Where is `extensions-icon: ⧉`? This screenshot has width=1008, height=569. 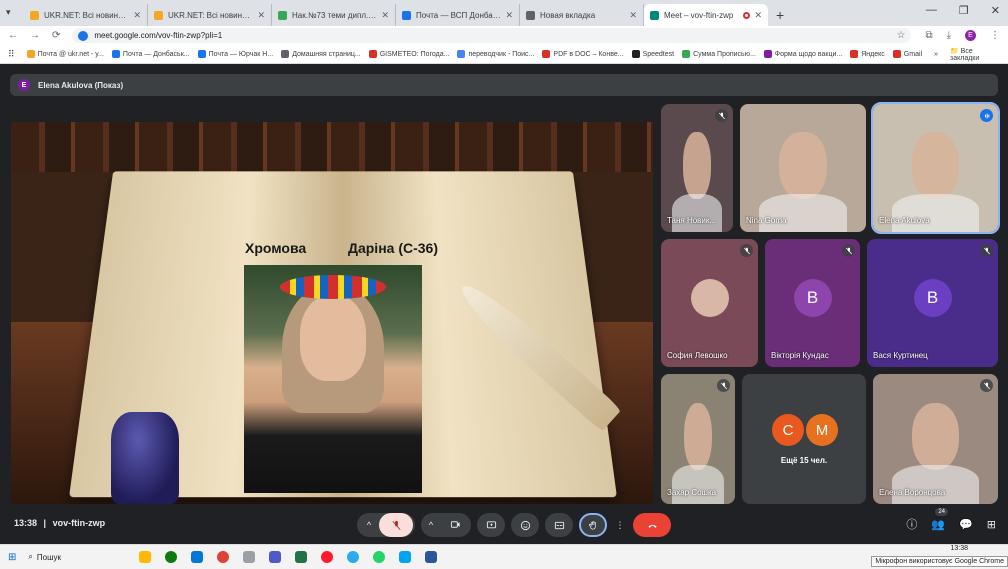
extensions-icon: ⧉ is located at coordinates (928, 35).